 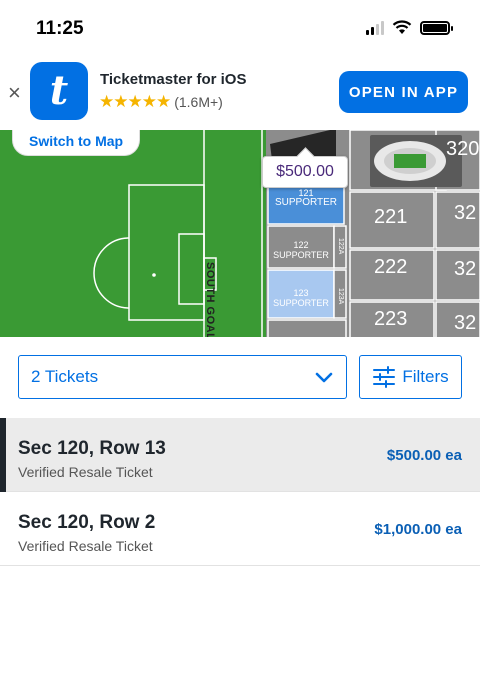 I want to click on ticketmaster-app-icon: t, so click(x=59, y=91).